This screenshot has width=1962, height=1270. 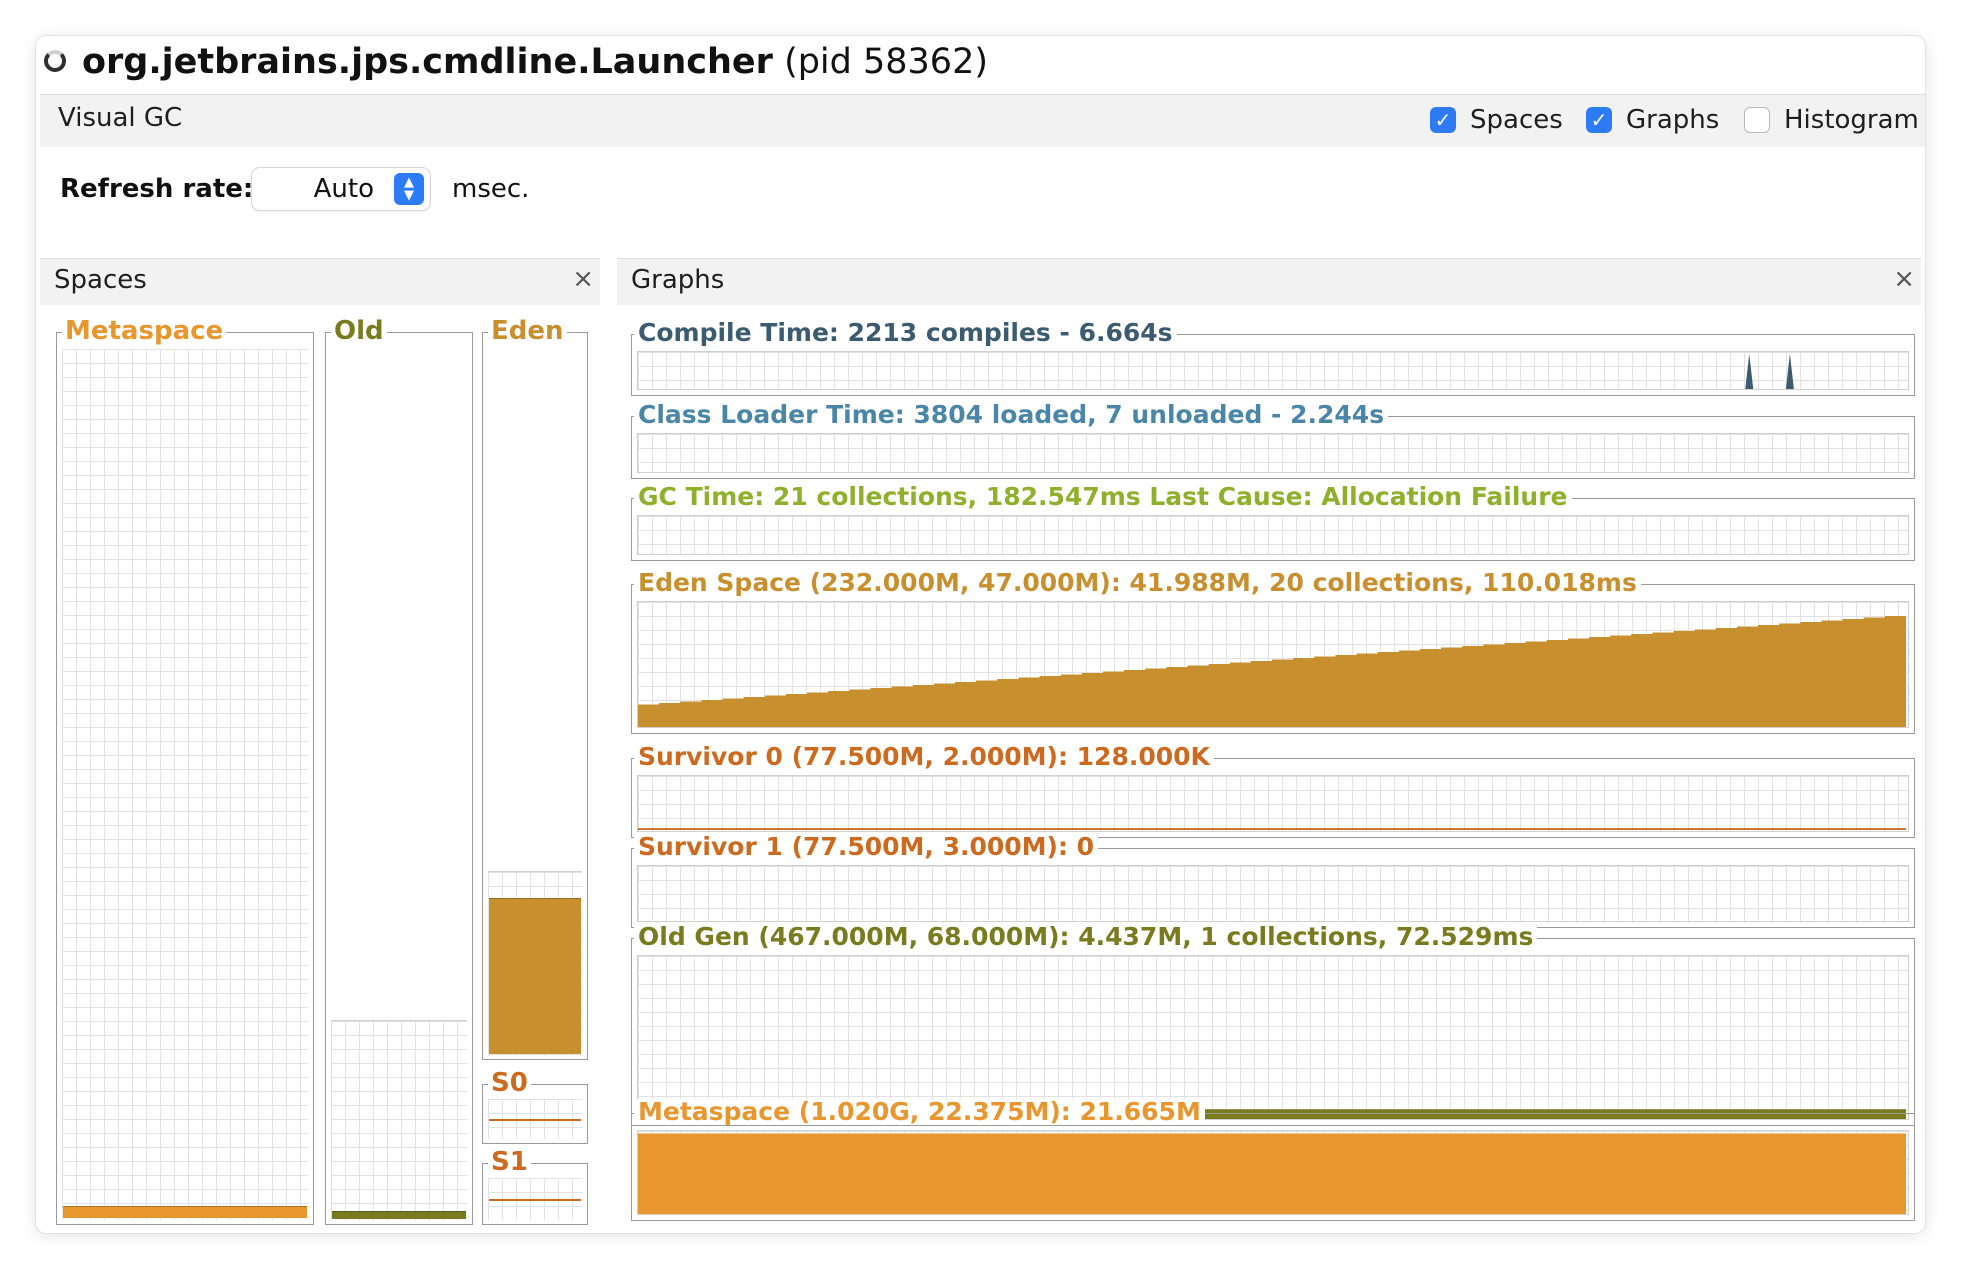 What do you see at coordinates (144, 331) in the screenshot?
I see `space-metaspace-label: Metaspace` at bounding box center [144, 331].